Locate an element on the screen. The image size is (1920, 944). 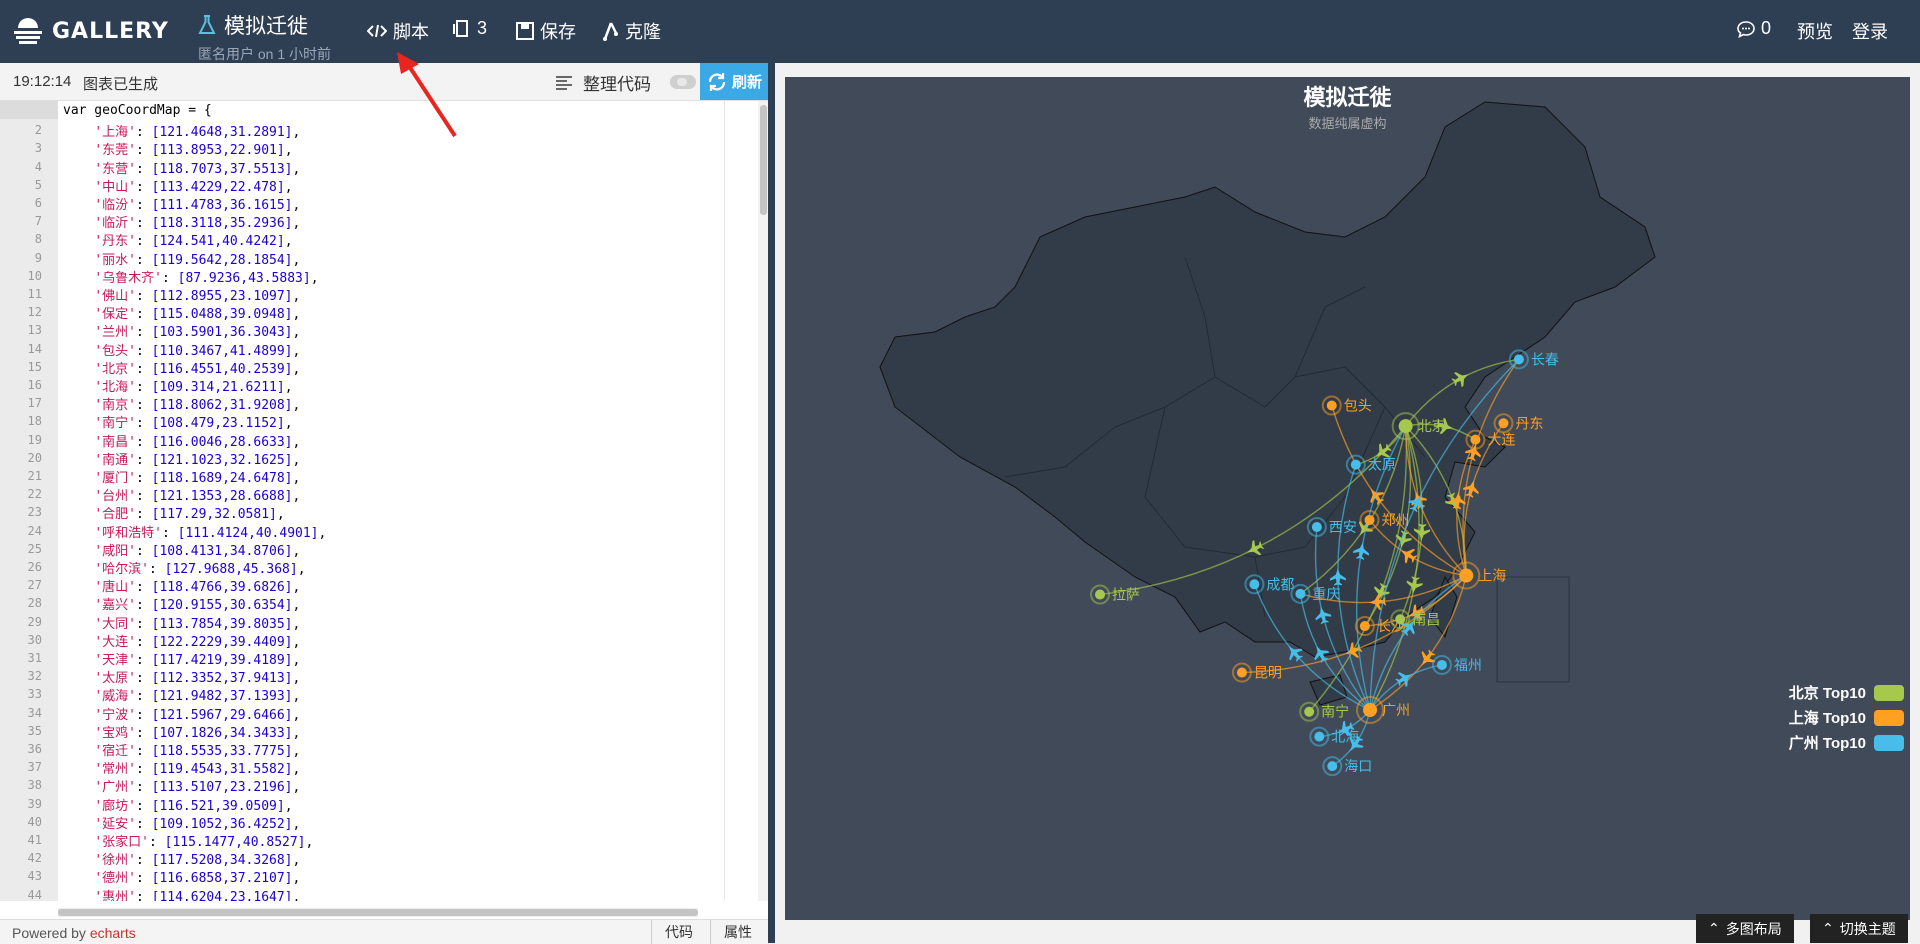
code-string: '惠州' is located at coordinates (115, 895).